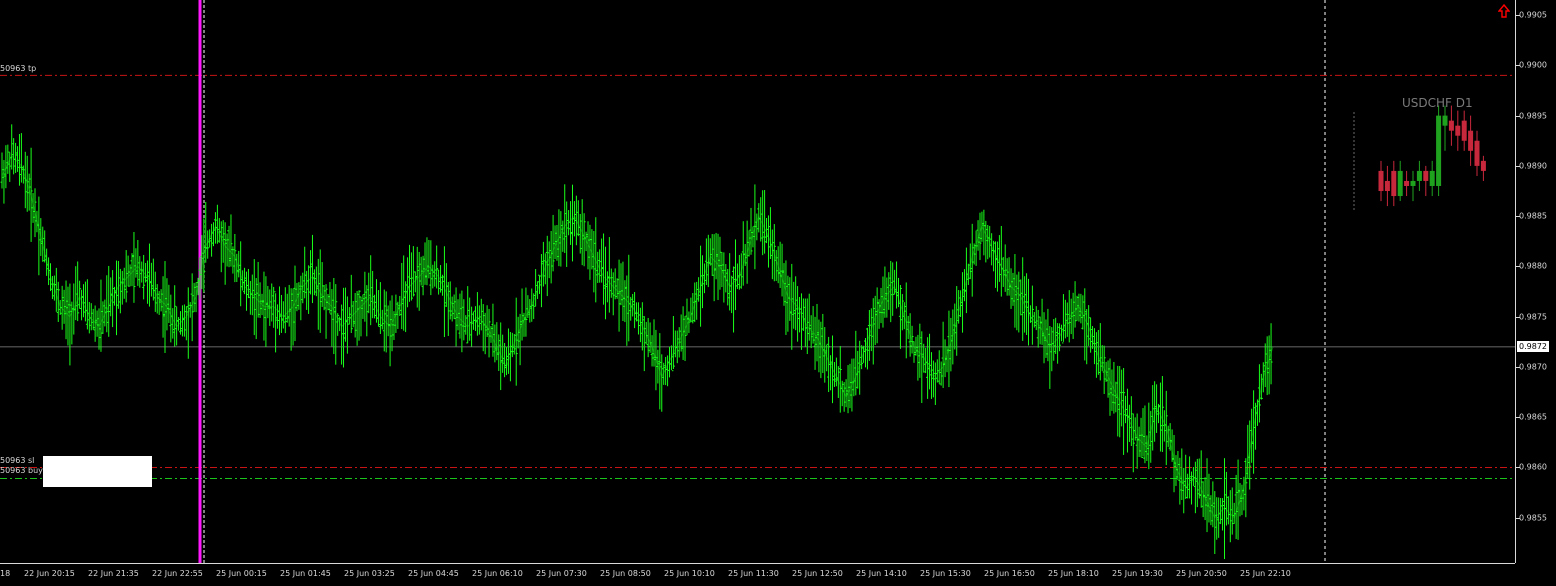 This screenshot has width=1556, height=586. What do you see at coordinates (1533, 347) in the screenshot?
I see `current-price-label: 0.9872` at bounding box center [1533, 347].